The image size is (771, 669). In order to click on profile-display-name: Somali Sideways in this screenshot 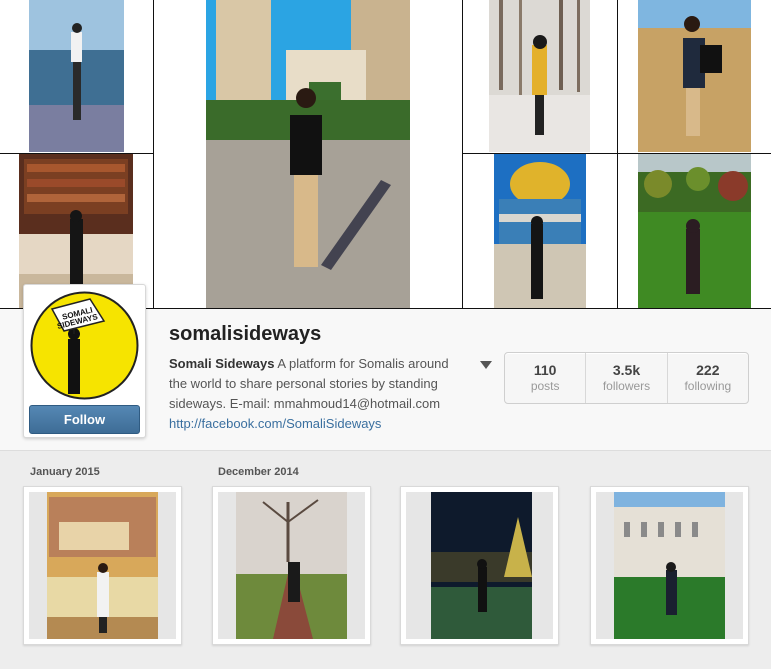, I will do `click(222, 363)`.